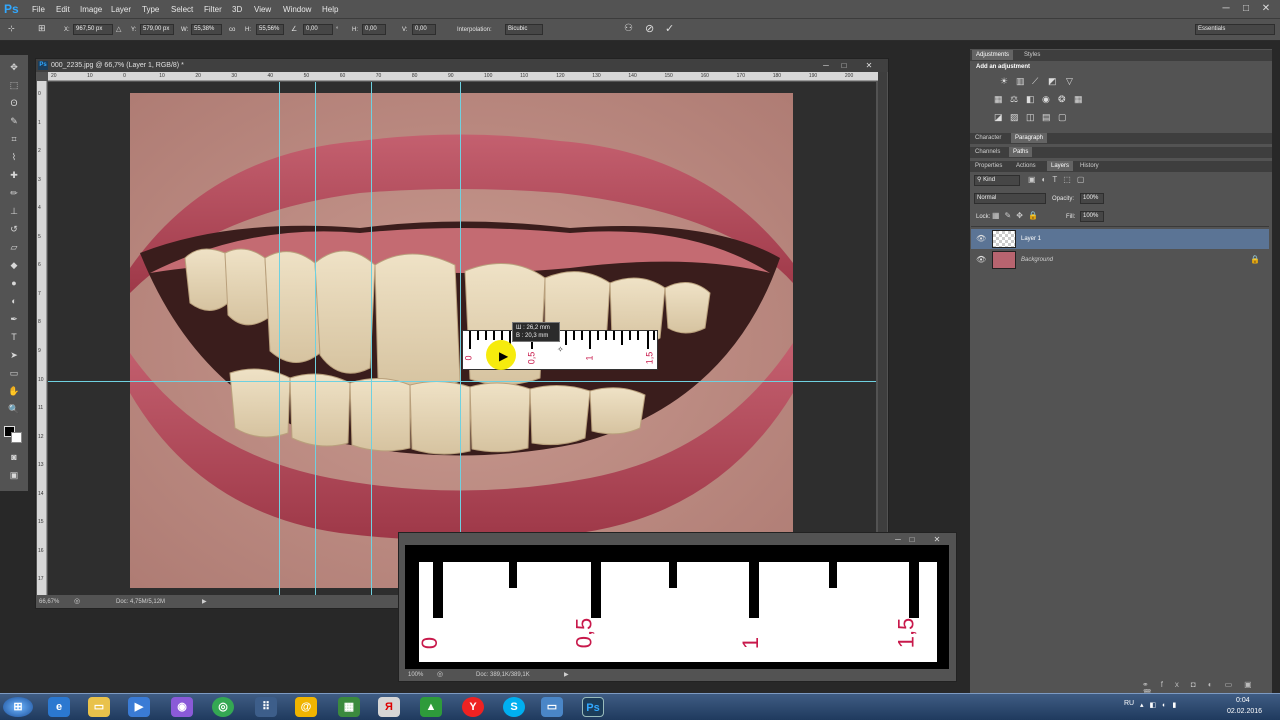 The height and width of the screenshot is (720, 1280). I want to click on blend-mode-select: Normal, so click(1010, 198).